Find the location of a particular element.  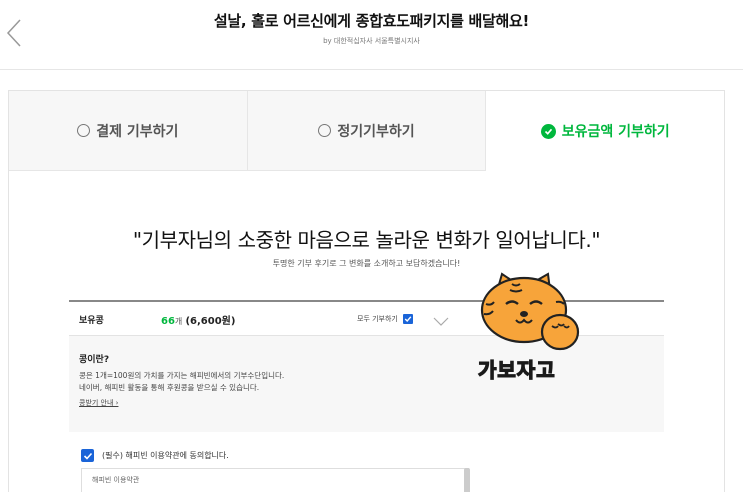

terms-agree-label: (필수) 해피빈 이용약관에 동의합니다. is located at coordinates (165, 455).